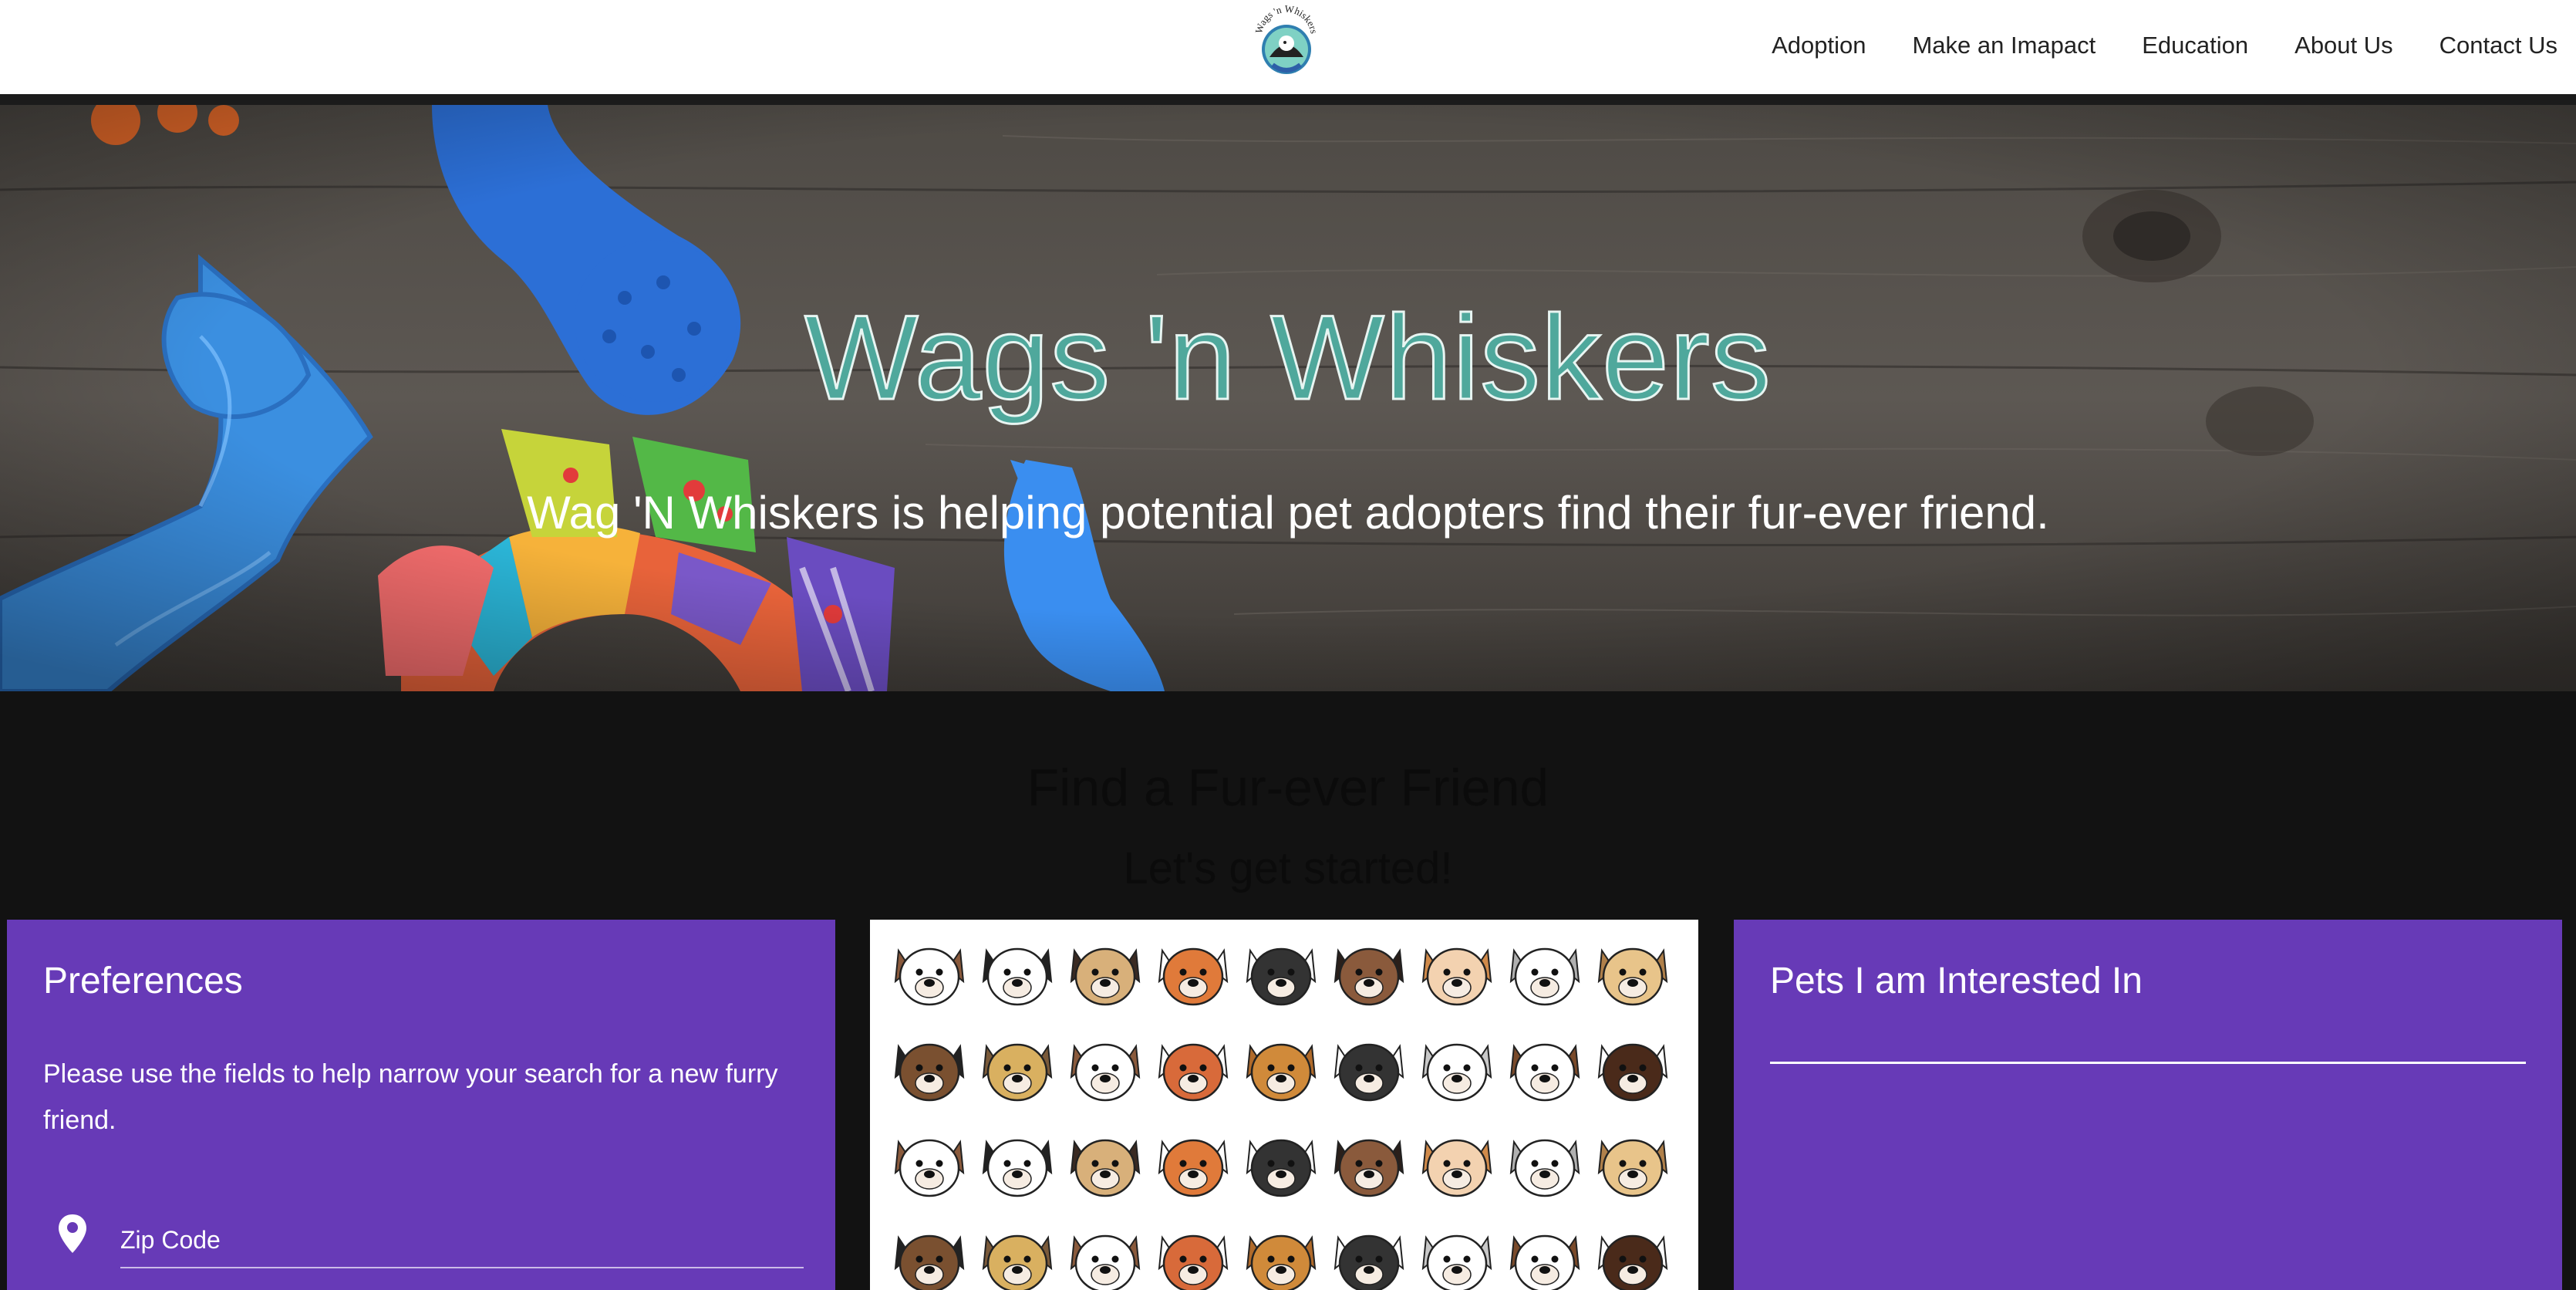 This screenshot has width=2576, height=1290. I want to click on find-friend-title: Find a Fur-ever Friend, so click(1288, 787).